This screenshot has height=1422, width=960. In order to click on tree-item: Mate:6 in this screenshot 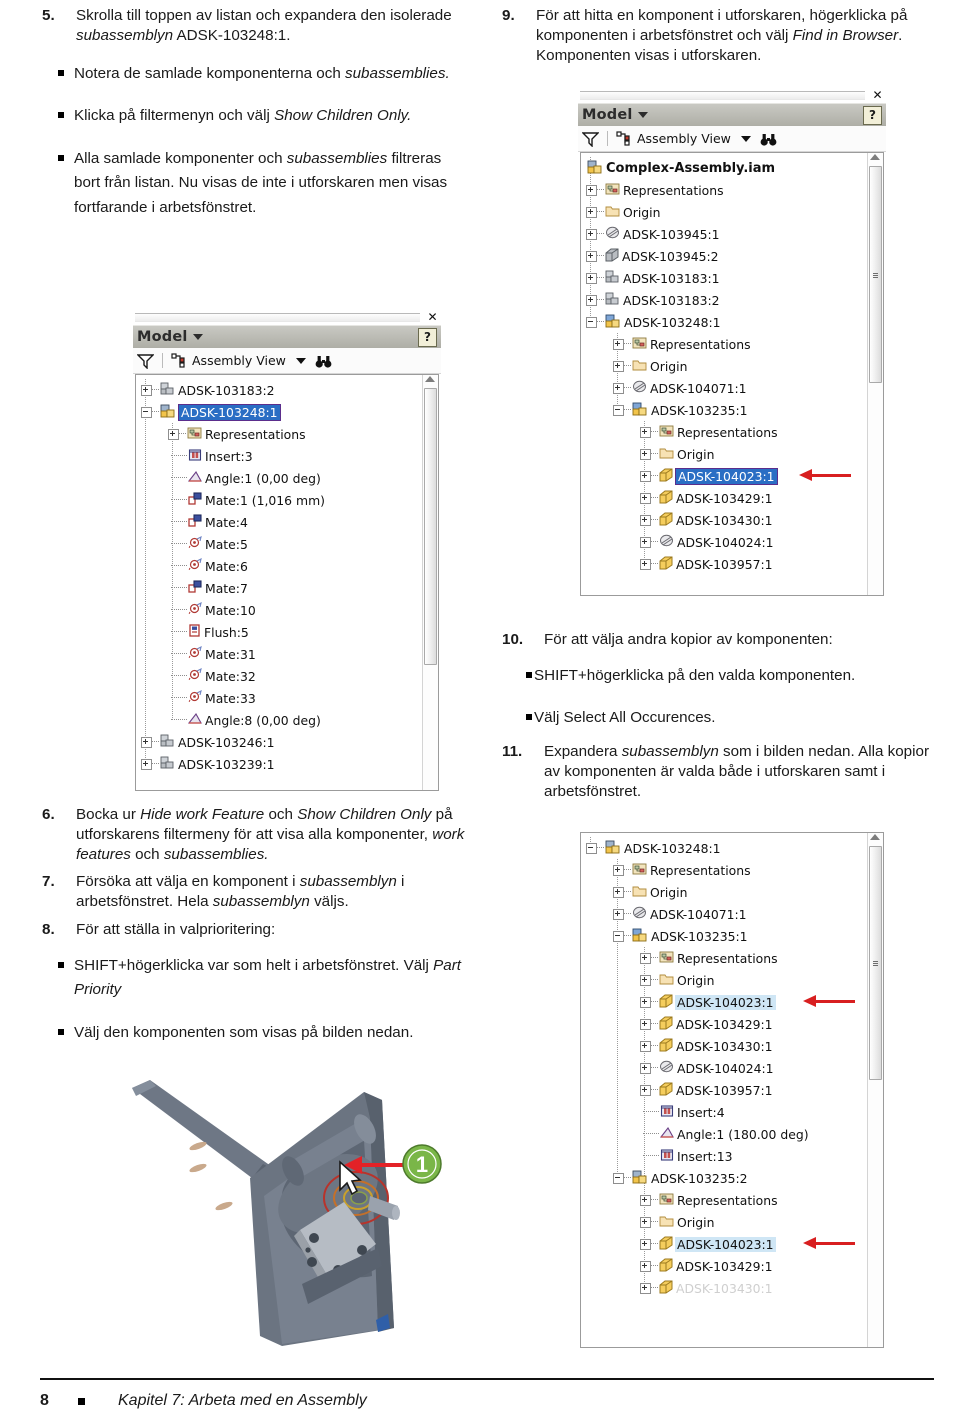, I will do `click(208, 566)`.